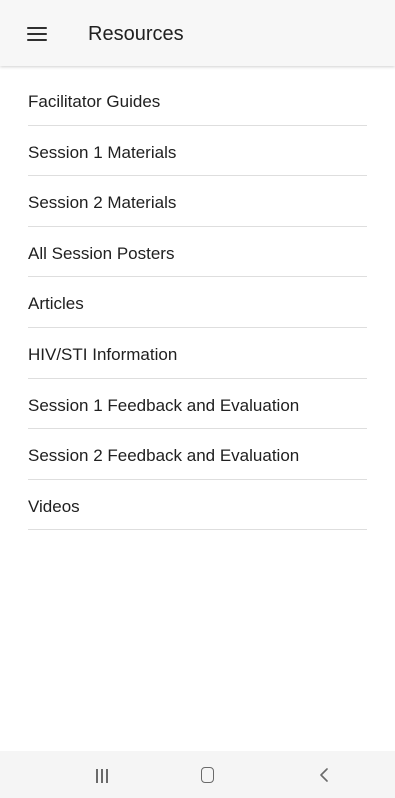 The height and width of the screenshot is (798, 395). What do you see at coordinates (136, 34) in the screenshot?
I see `page-title: Resources` at bounding box center [136, 34].